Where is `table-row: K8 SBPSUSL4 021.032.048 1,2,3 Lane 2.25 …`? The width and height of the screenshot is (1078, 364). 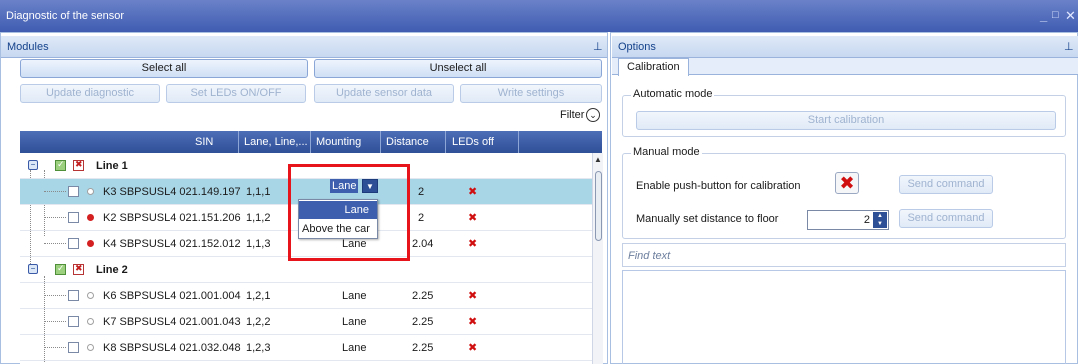 table-row: K8 SBPSUSL4 021.032.048 1,2,3 Lane 2.25 … is located at coordinates (306, 348).